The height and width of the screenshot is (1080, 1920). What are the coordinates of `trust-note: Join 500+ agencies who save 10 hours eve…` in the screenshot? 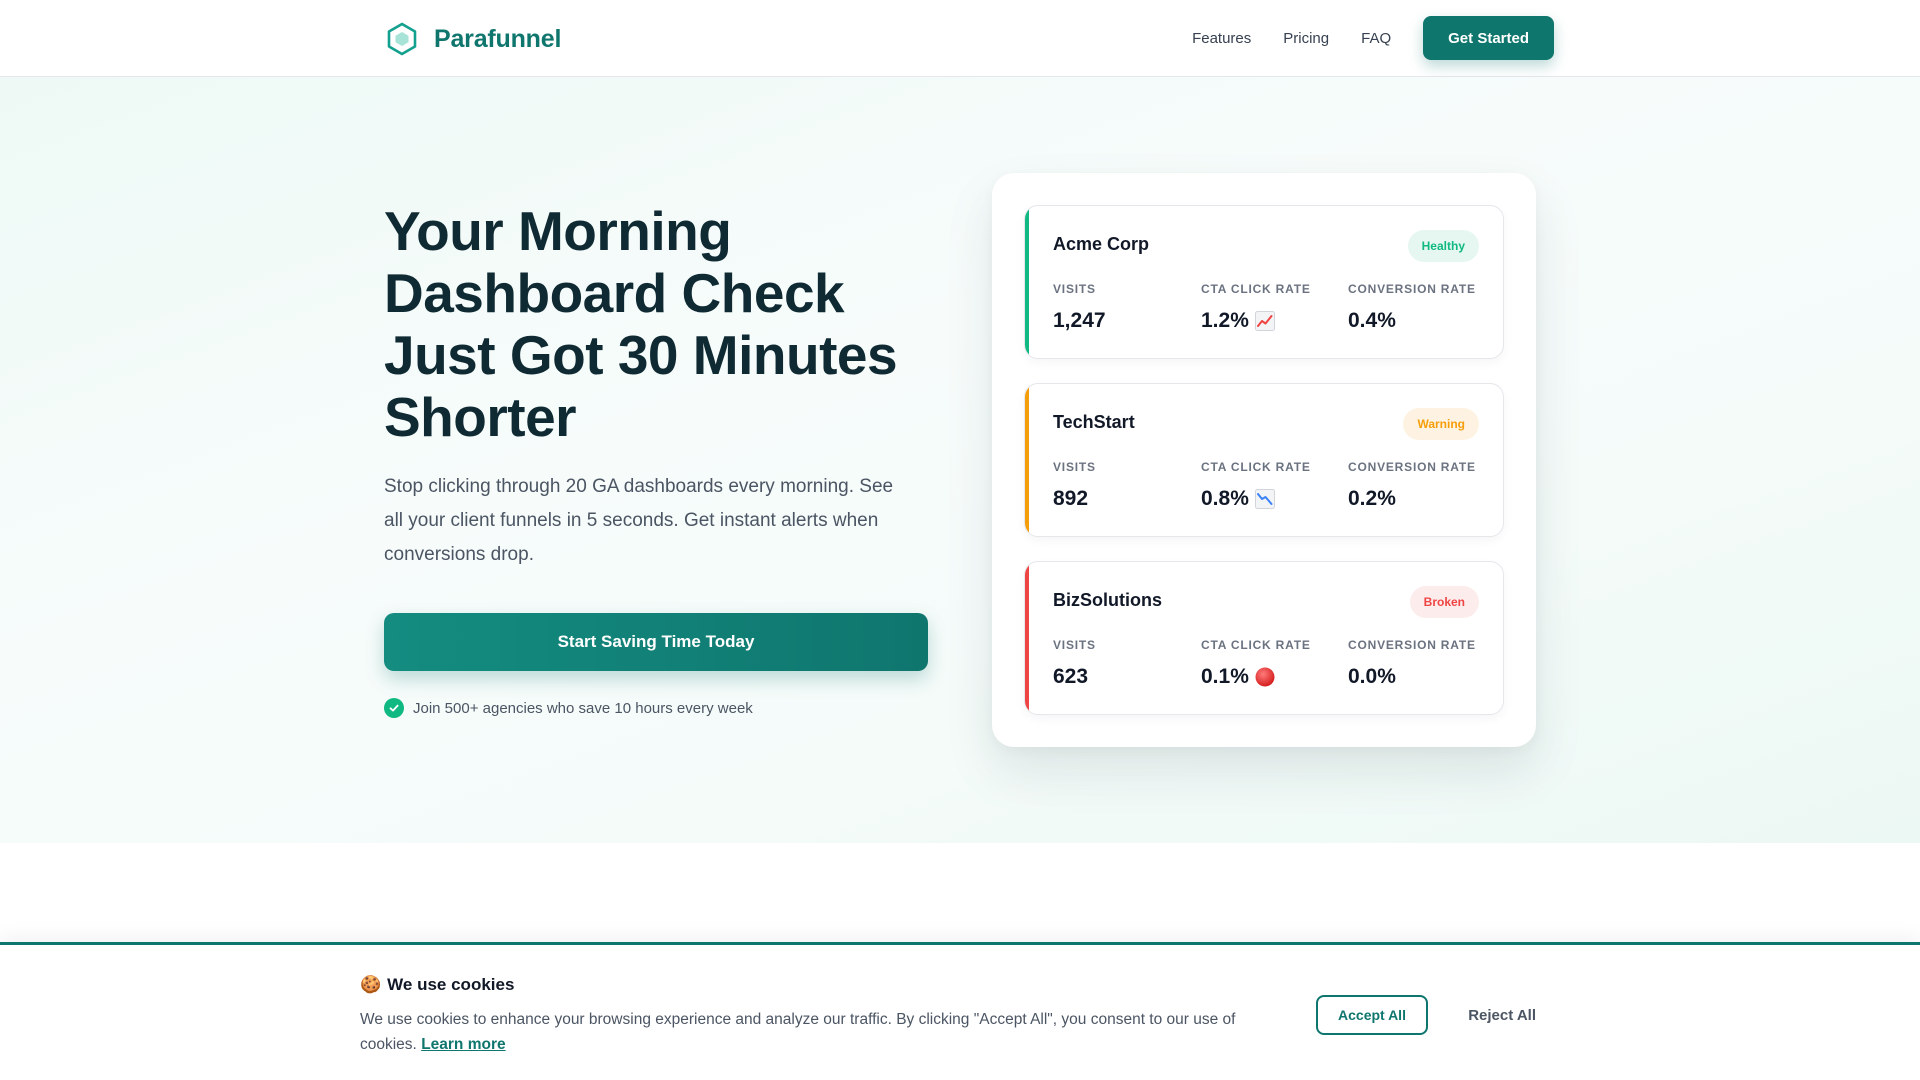 It's located at (568, 708).